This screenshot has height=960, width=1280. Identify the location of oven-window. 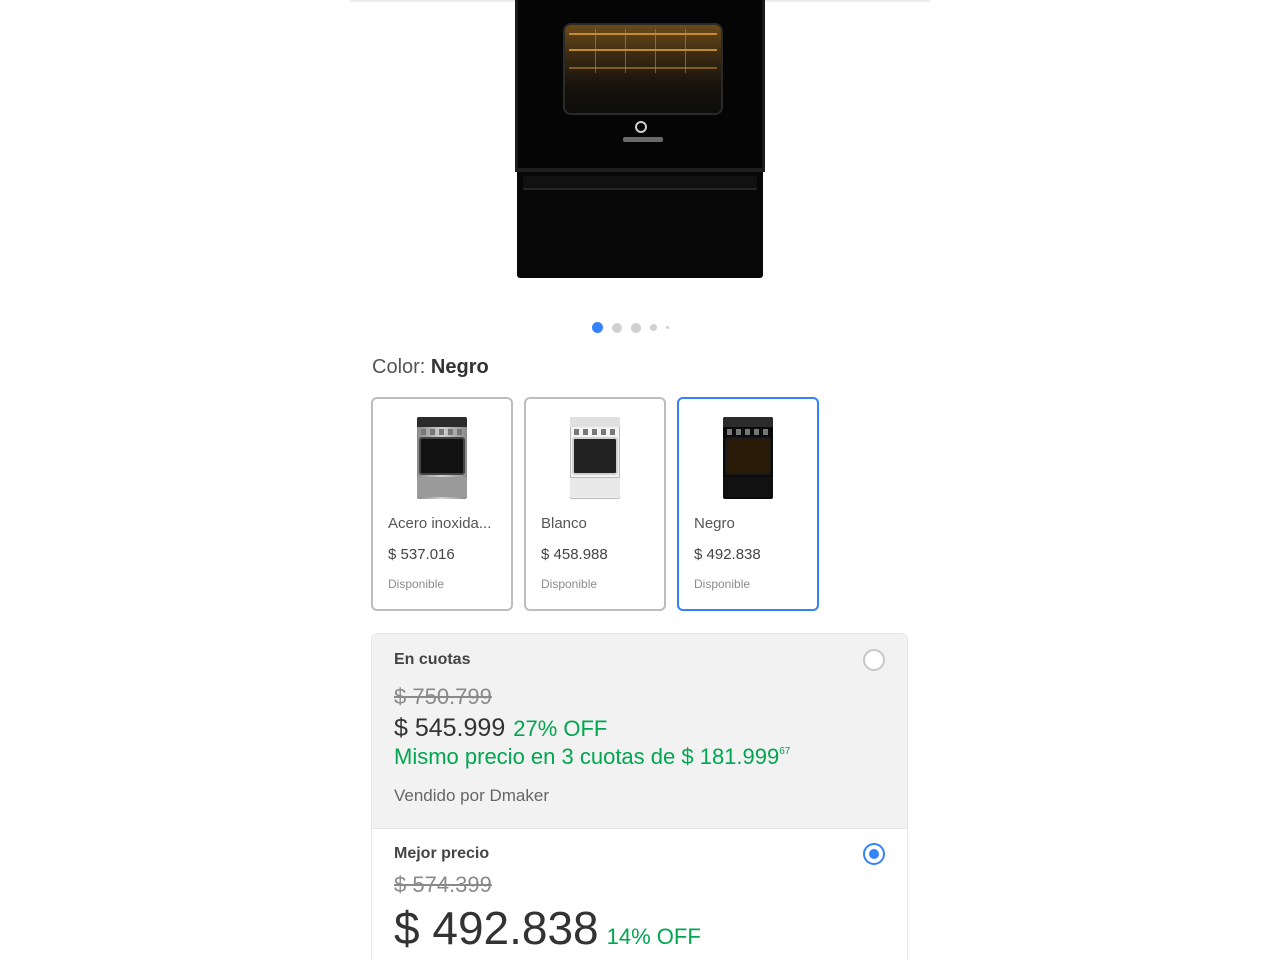
(643, 69).